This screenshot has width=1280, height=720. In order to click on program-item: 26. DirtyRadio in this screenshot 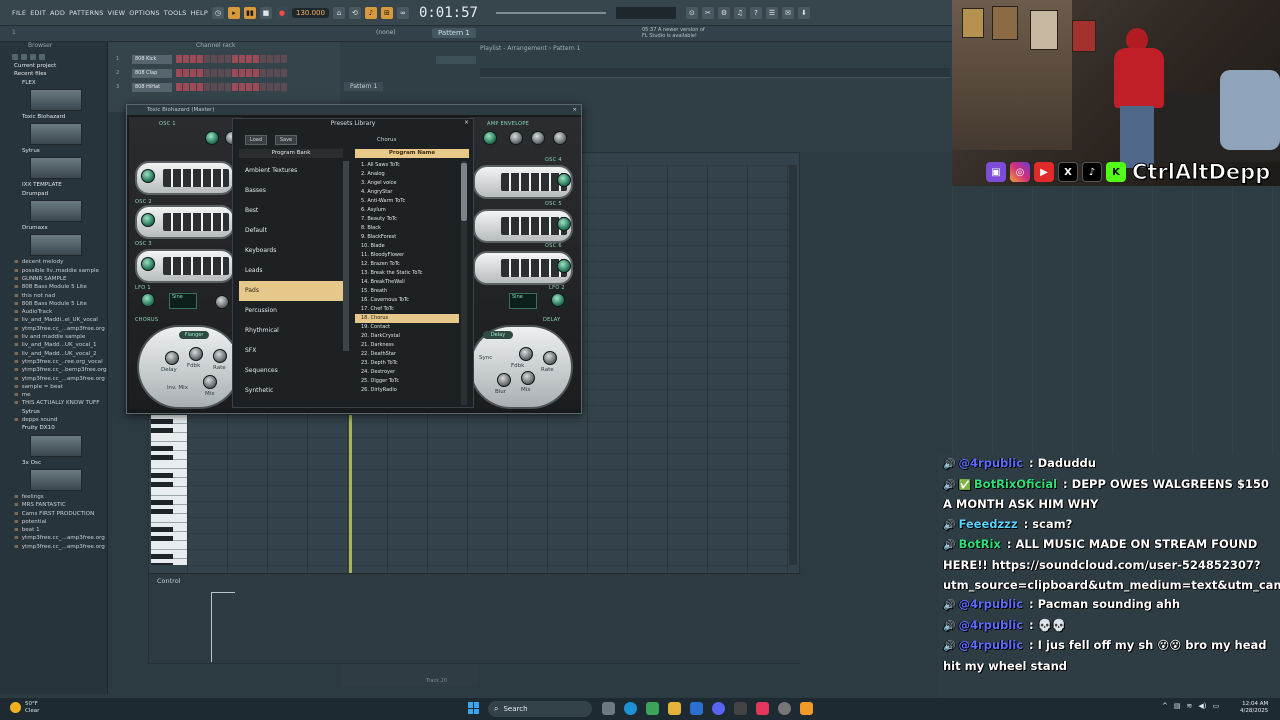, I will do `click(407, 390)`.